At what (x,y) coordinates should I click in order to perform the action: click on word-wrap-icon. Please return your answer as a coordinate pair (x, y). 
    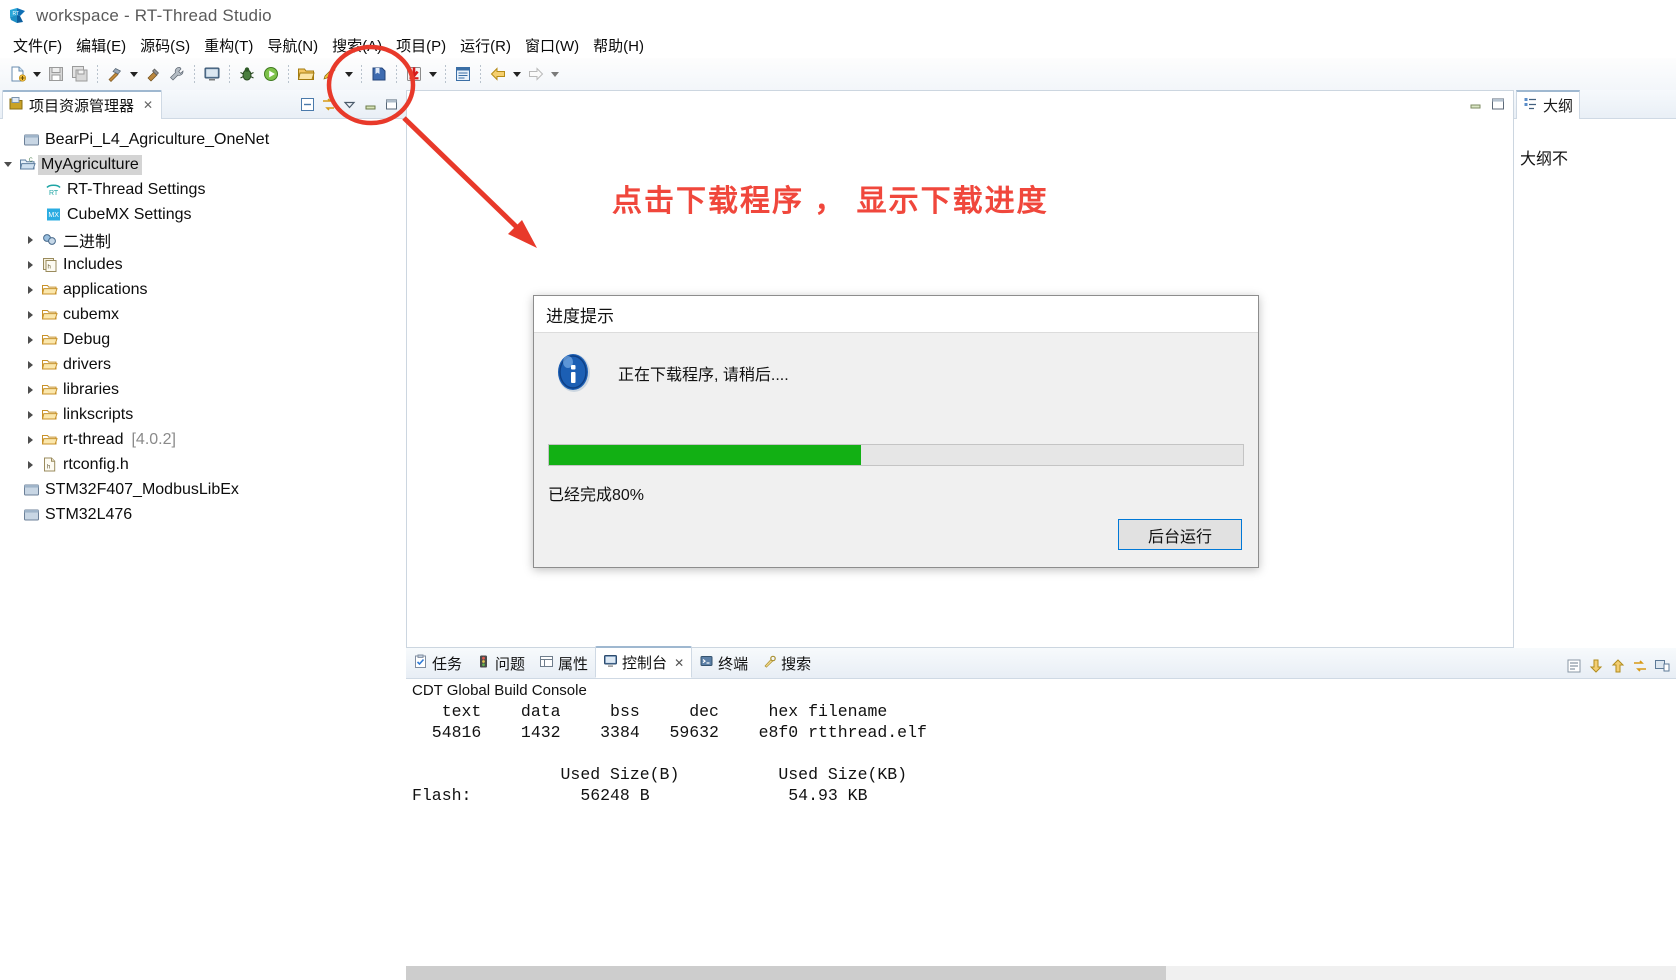
    Looking at the image, I should click on (1573, 665).